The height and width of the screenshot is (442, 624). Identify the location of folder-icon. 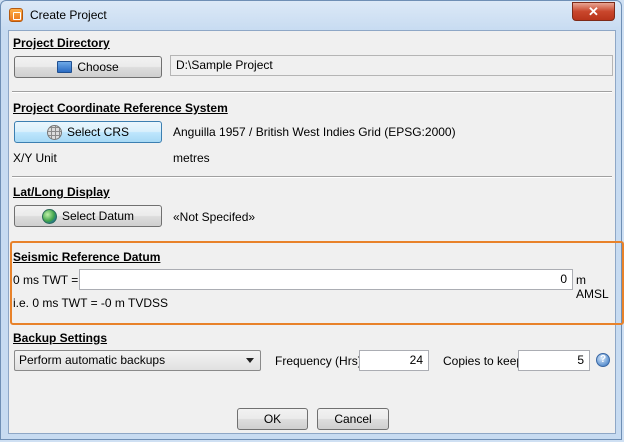
(65, 67).